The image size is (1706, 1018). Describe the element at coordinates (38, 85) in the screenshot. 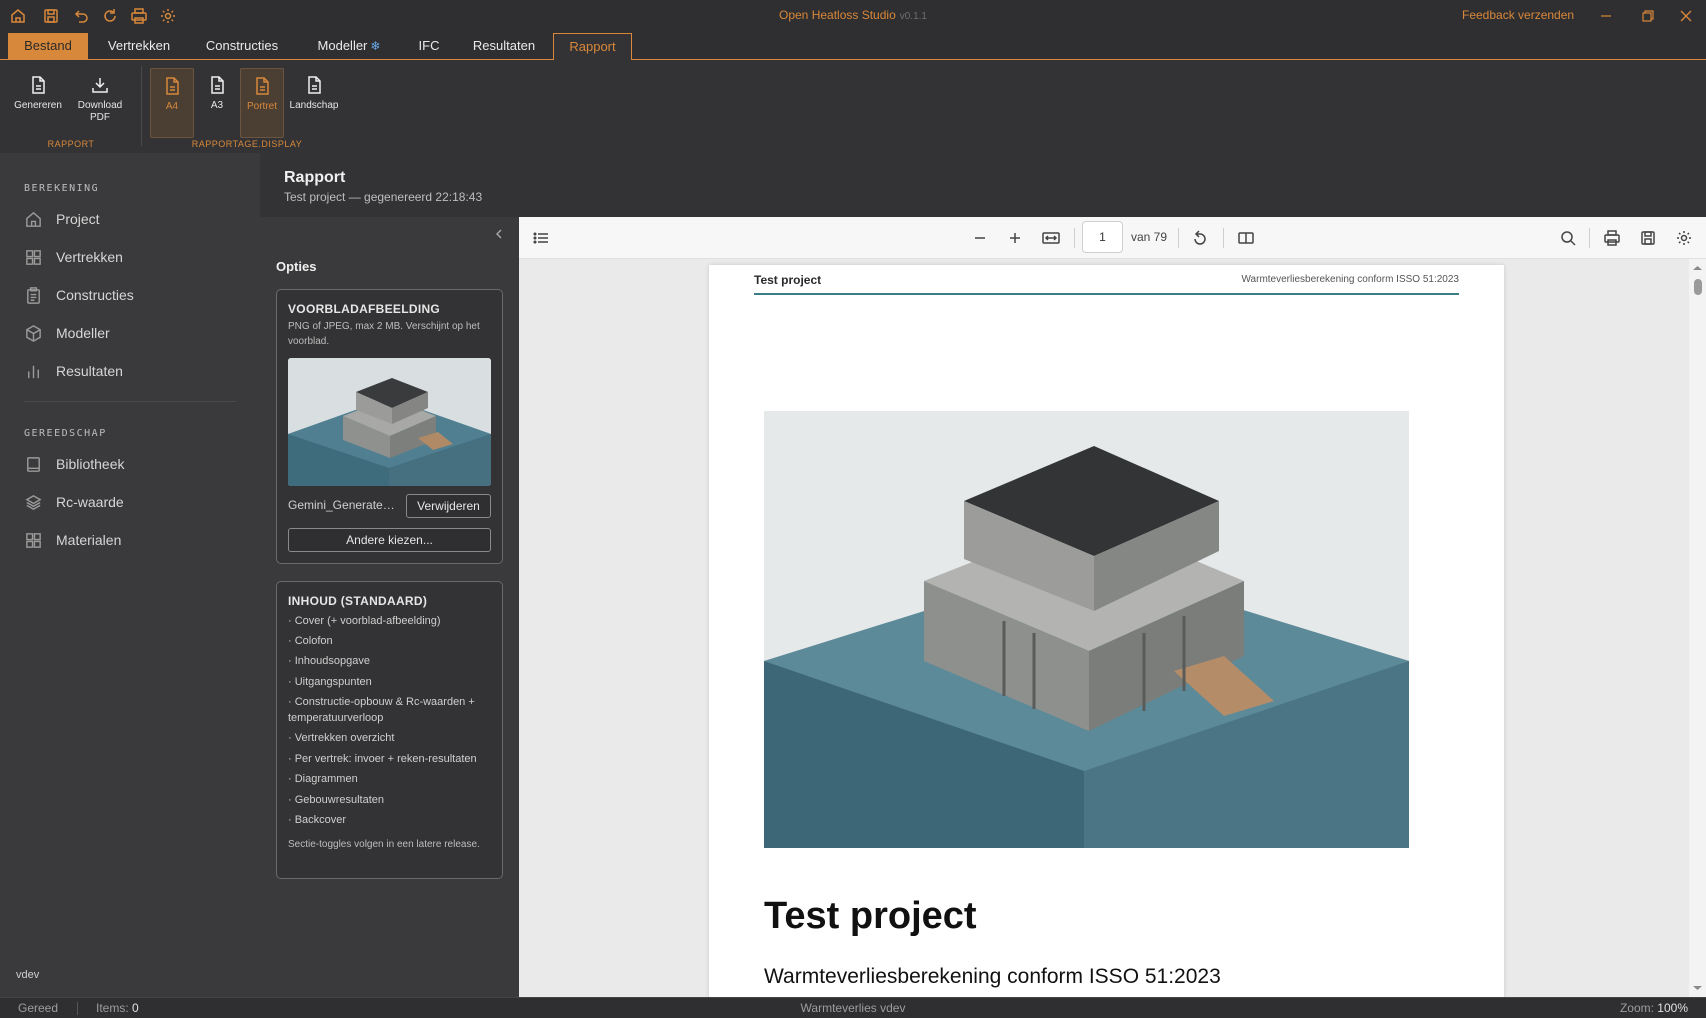

I see `document-icon` at that location.